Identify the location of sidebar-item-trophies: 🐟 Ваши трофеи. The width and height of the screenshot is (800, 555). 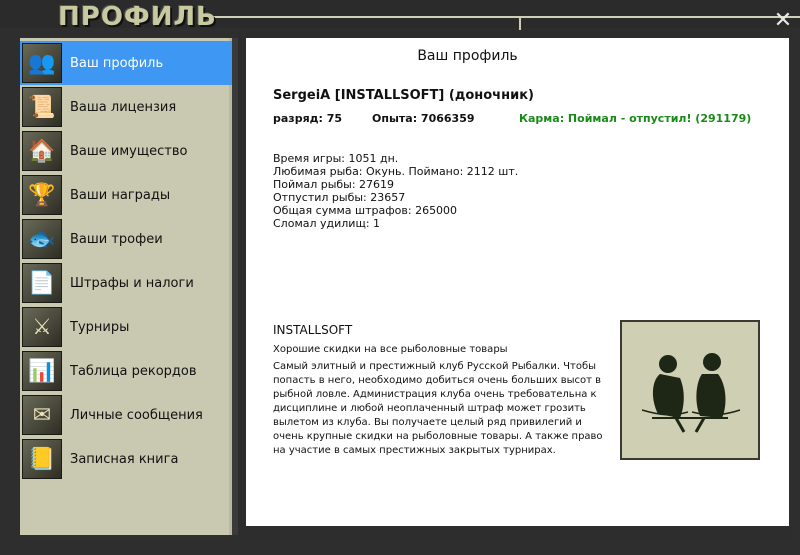
(126, 239).